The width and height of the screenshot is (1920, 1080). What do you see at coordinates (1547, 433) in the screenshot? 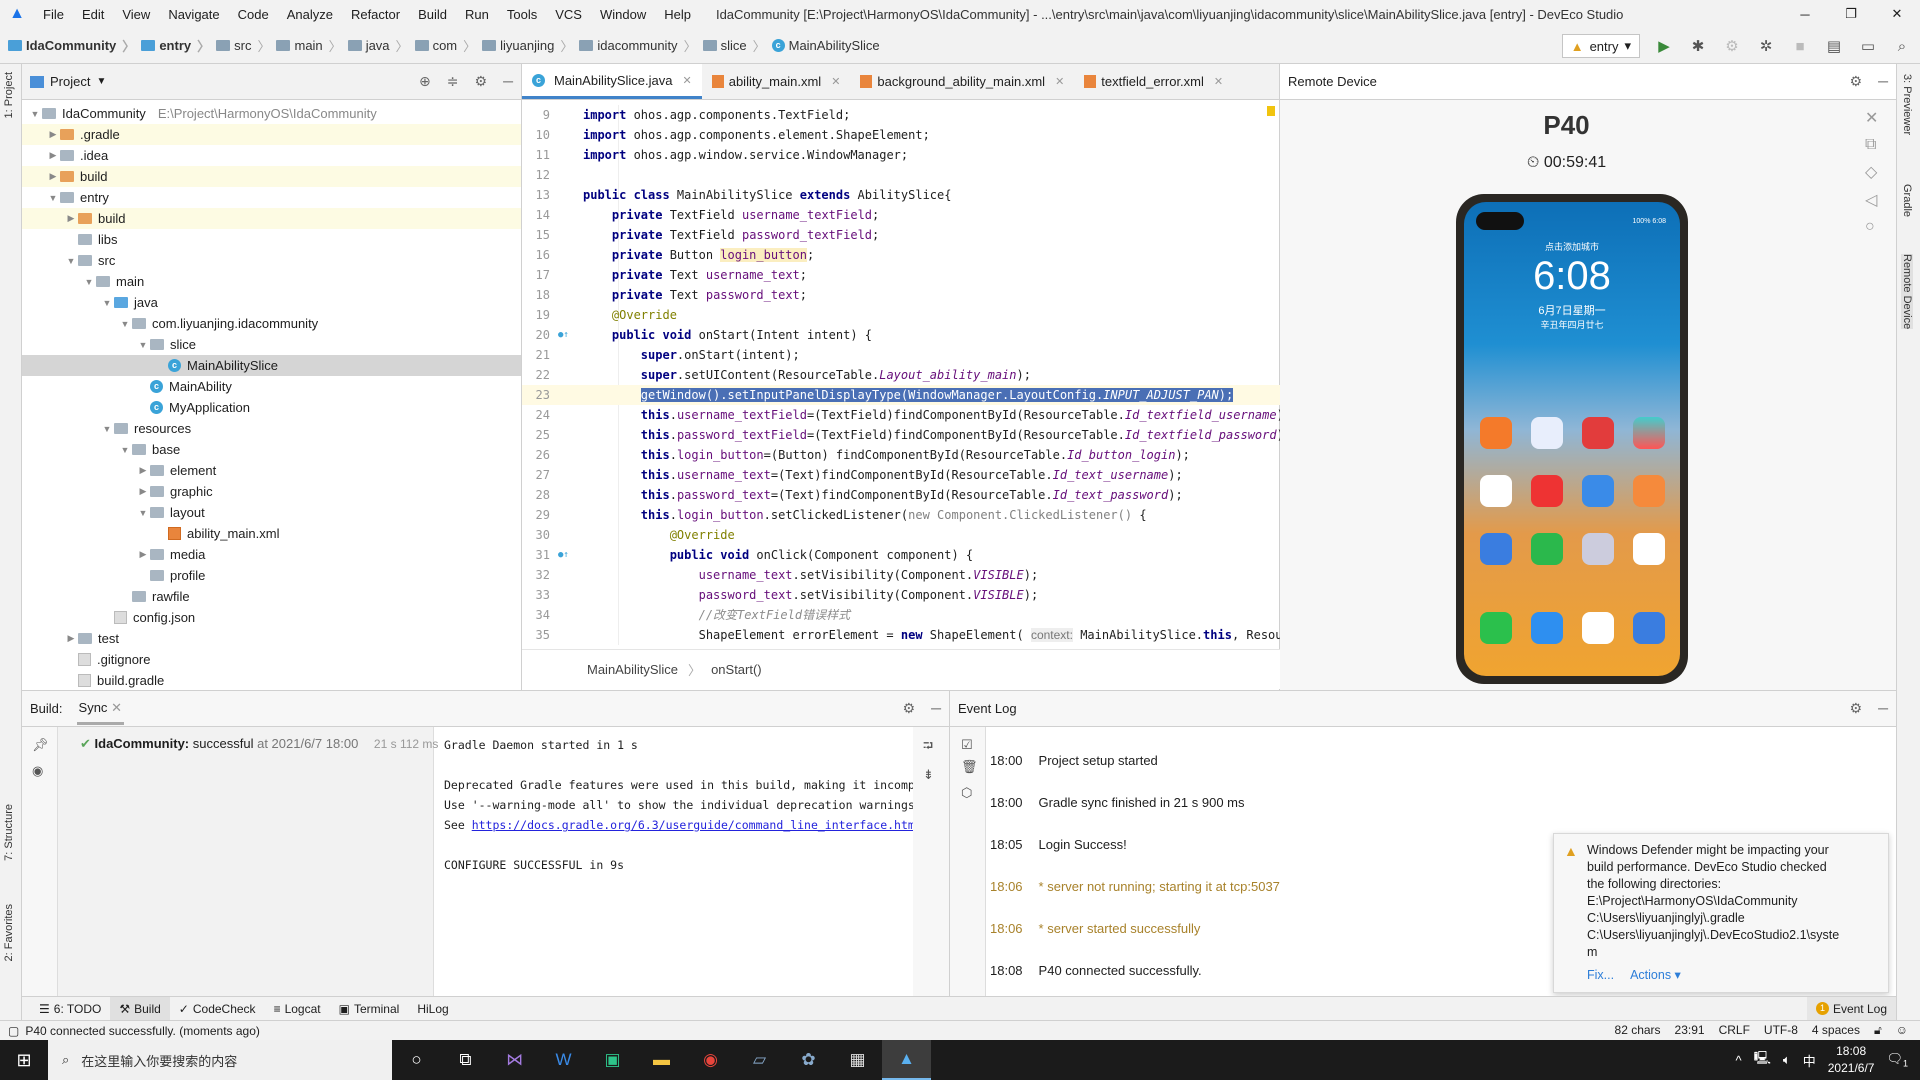
I see `music-app-icon` at bounding box center [1547, 433].